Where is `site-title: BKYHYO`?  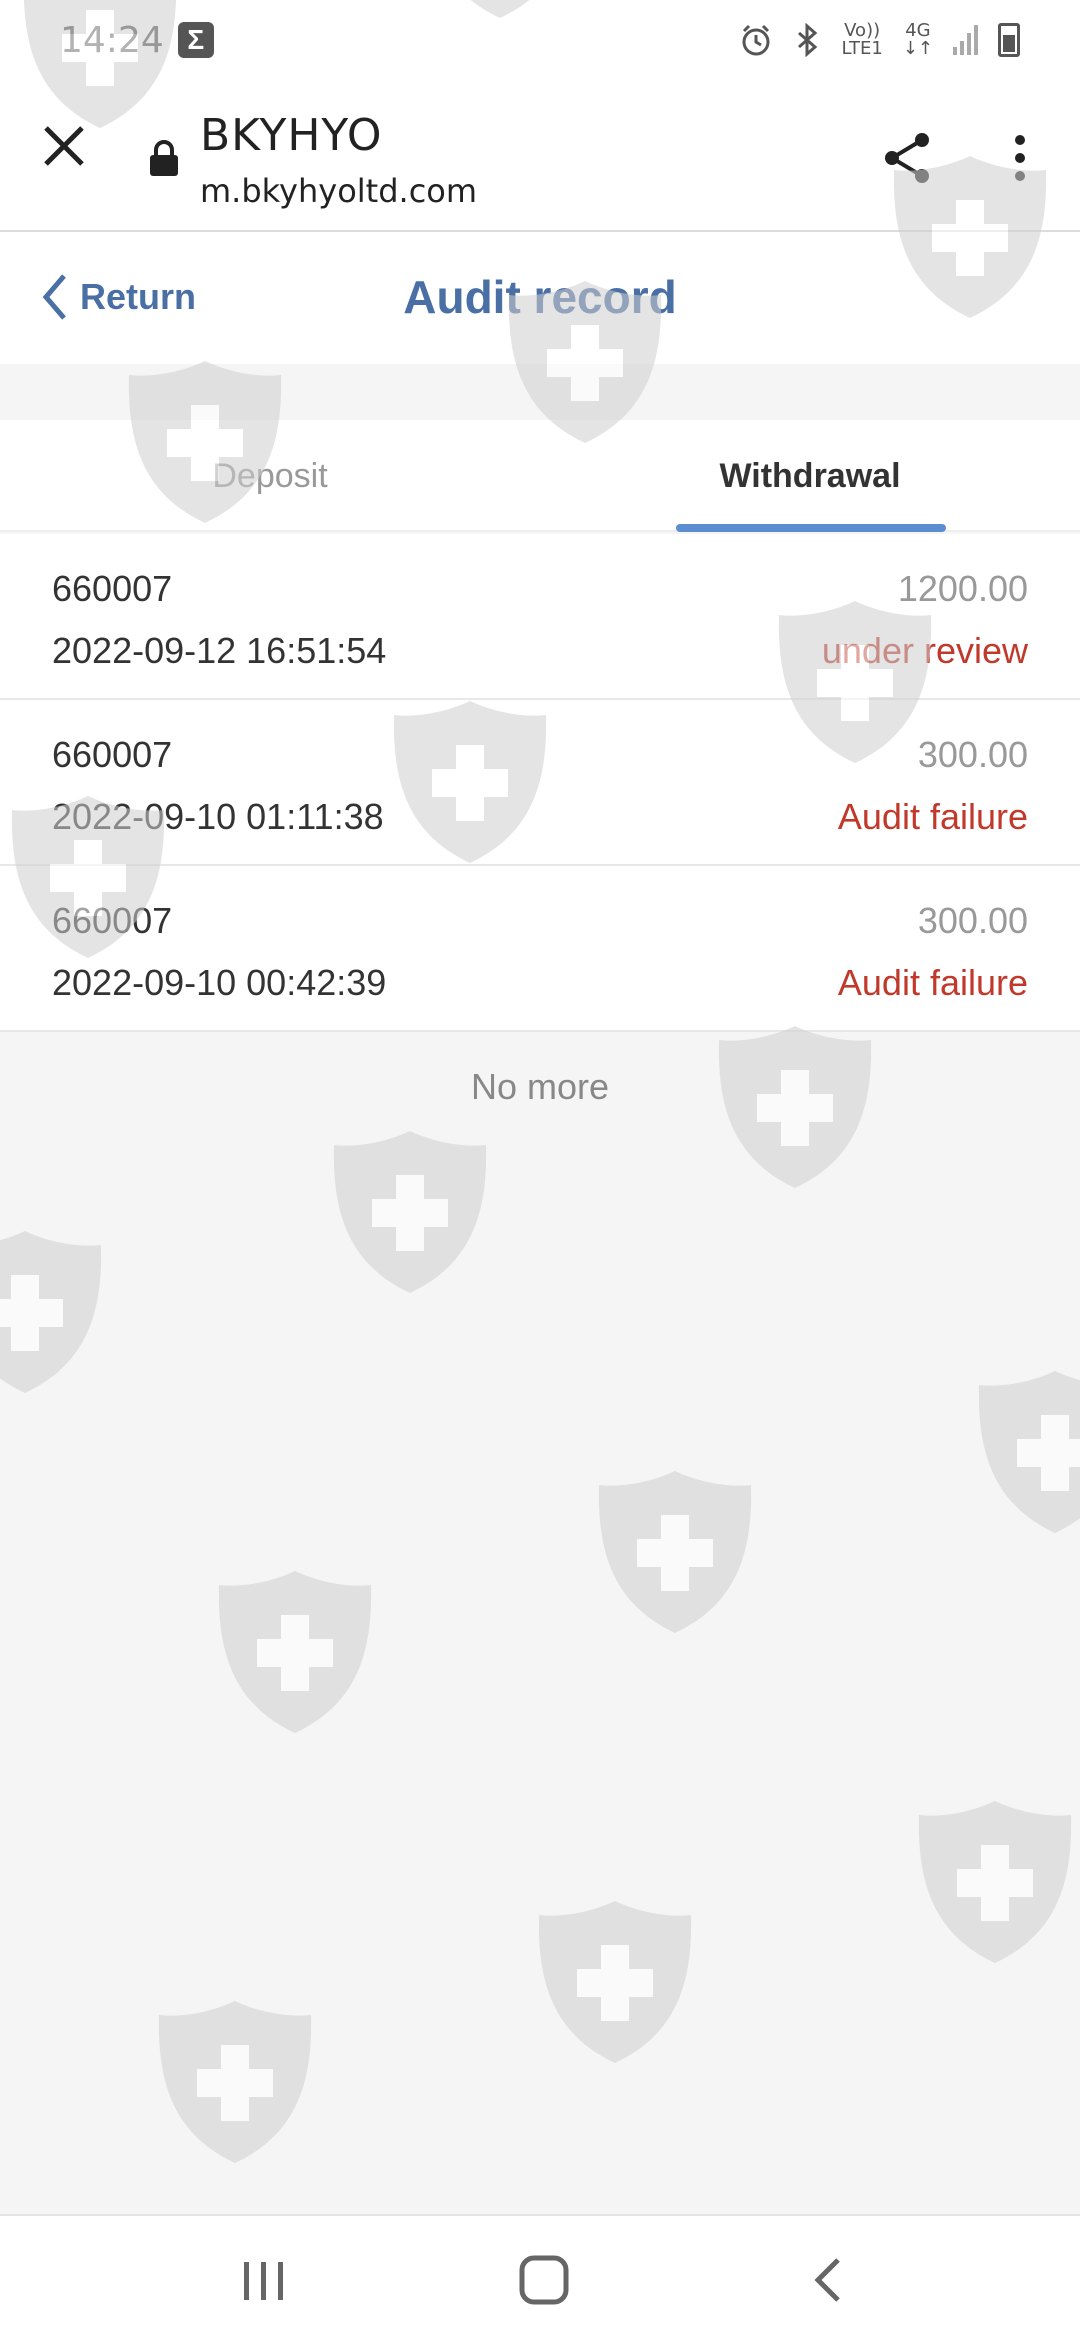 site-title: BKYHYO is located at coordinates (291, 135).